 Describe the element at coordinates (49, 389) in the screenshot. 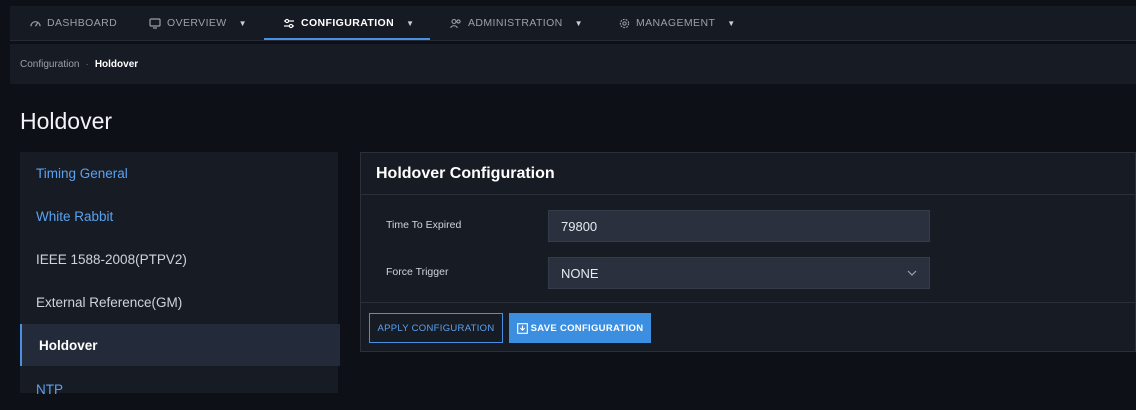

I see `sidebar-item-label: NTP` at that location.